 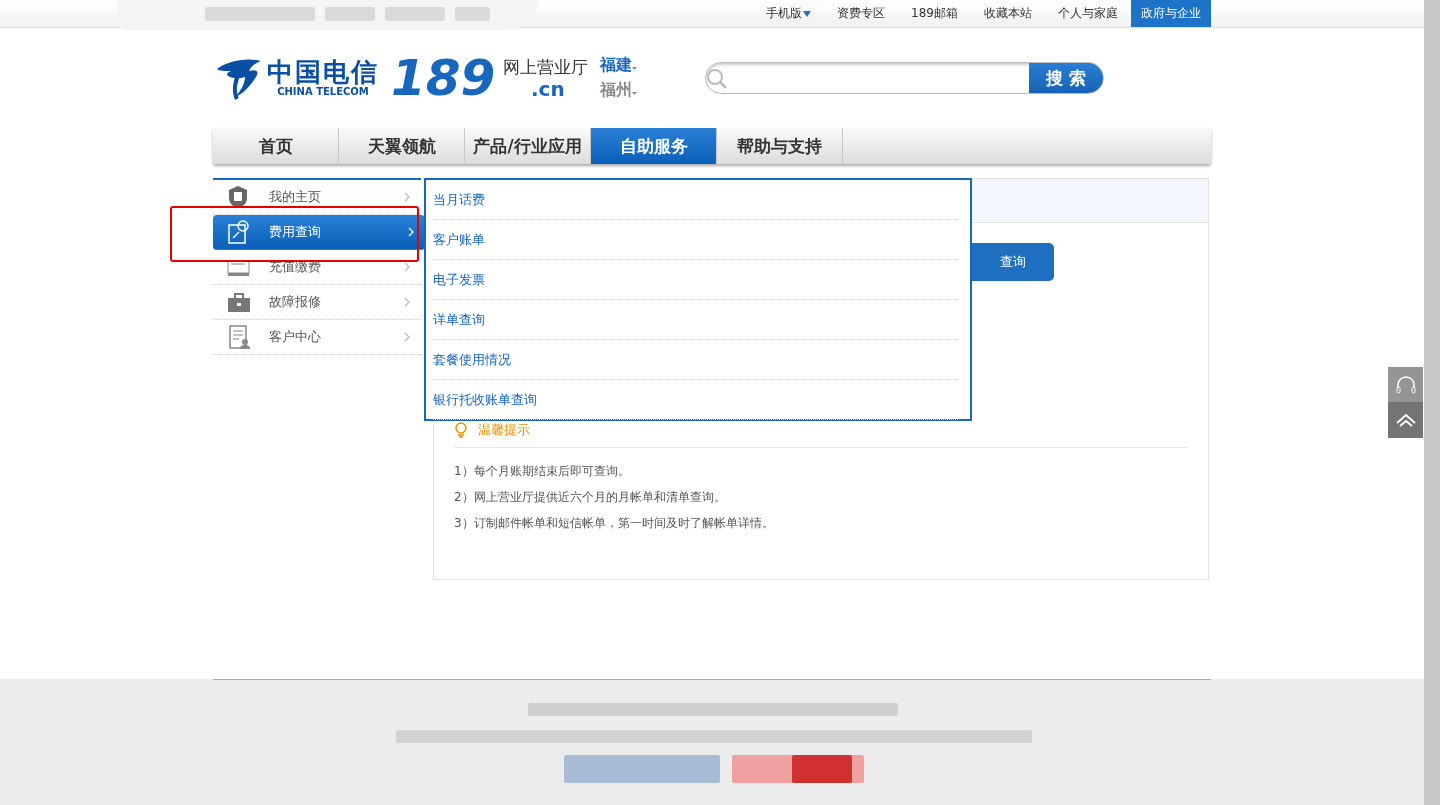 What do you see at coordinates (239, 337) in the screenshot?
I see `profile-document-icon` at bounding box center [239, 337].